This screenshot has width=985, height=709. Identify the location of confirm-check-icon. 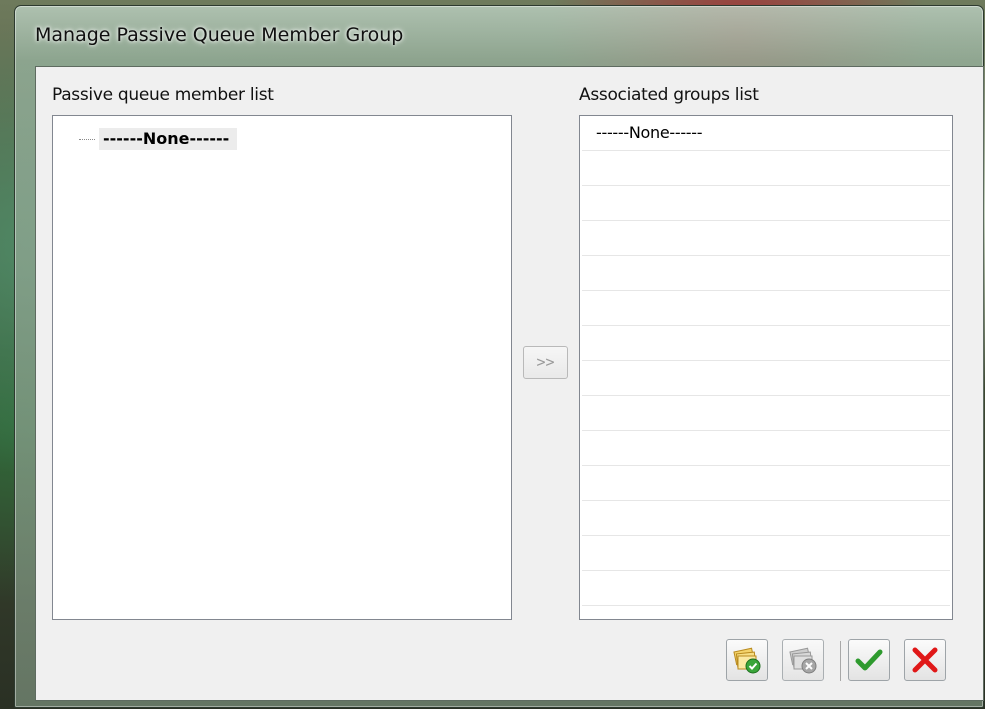
(869, 660).